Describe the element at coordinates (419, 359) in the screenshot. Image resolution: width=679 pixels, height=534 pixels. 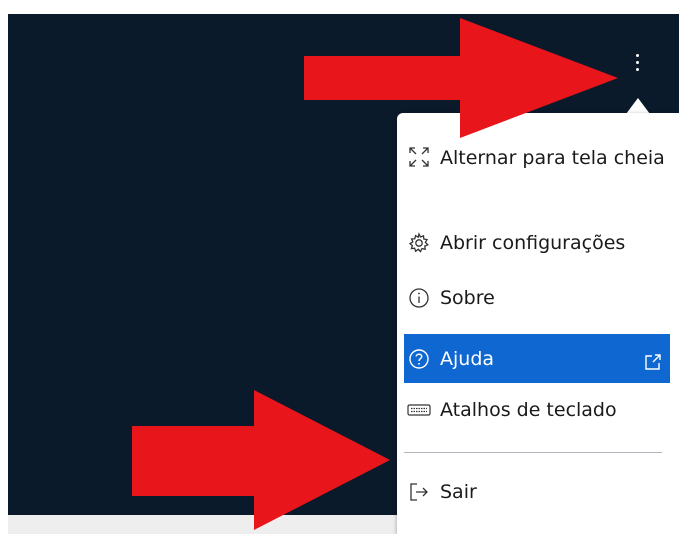
I see `help-icon` at that location.